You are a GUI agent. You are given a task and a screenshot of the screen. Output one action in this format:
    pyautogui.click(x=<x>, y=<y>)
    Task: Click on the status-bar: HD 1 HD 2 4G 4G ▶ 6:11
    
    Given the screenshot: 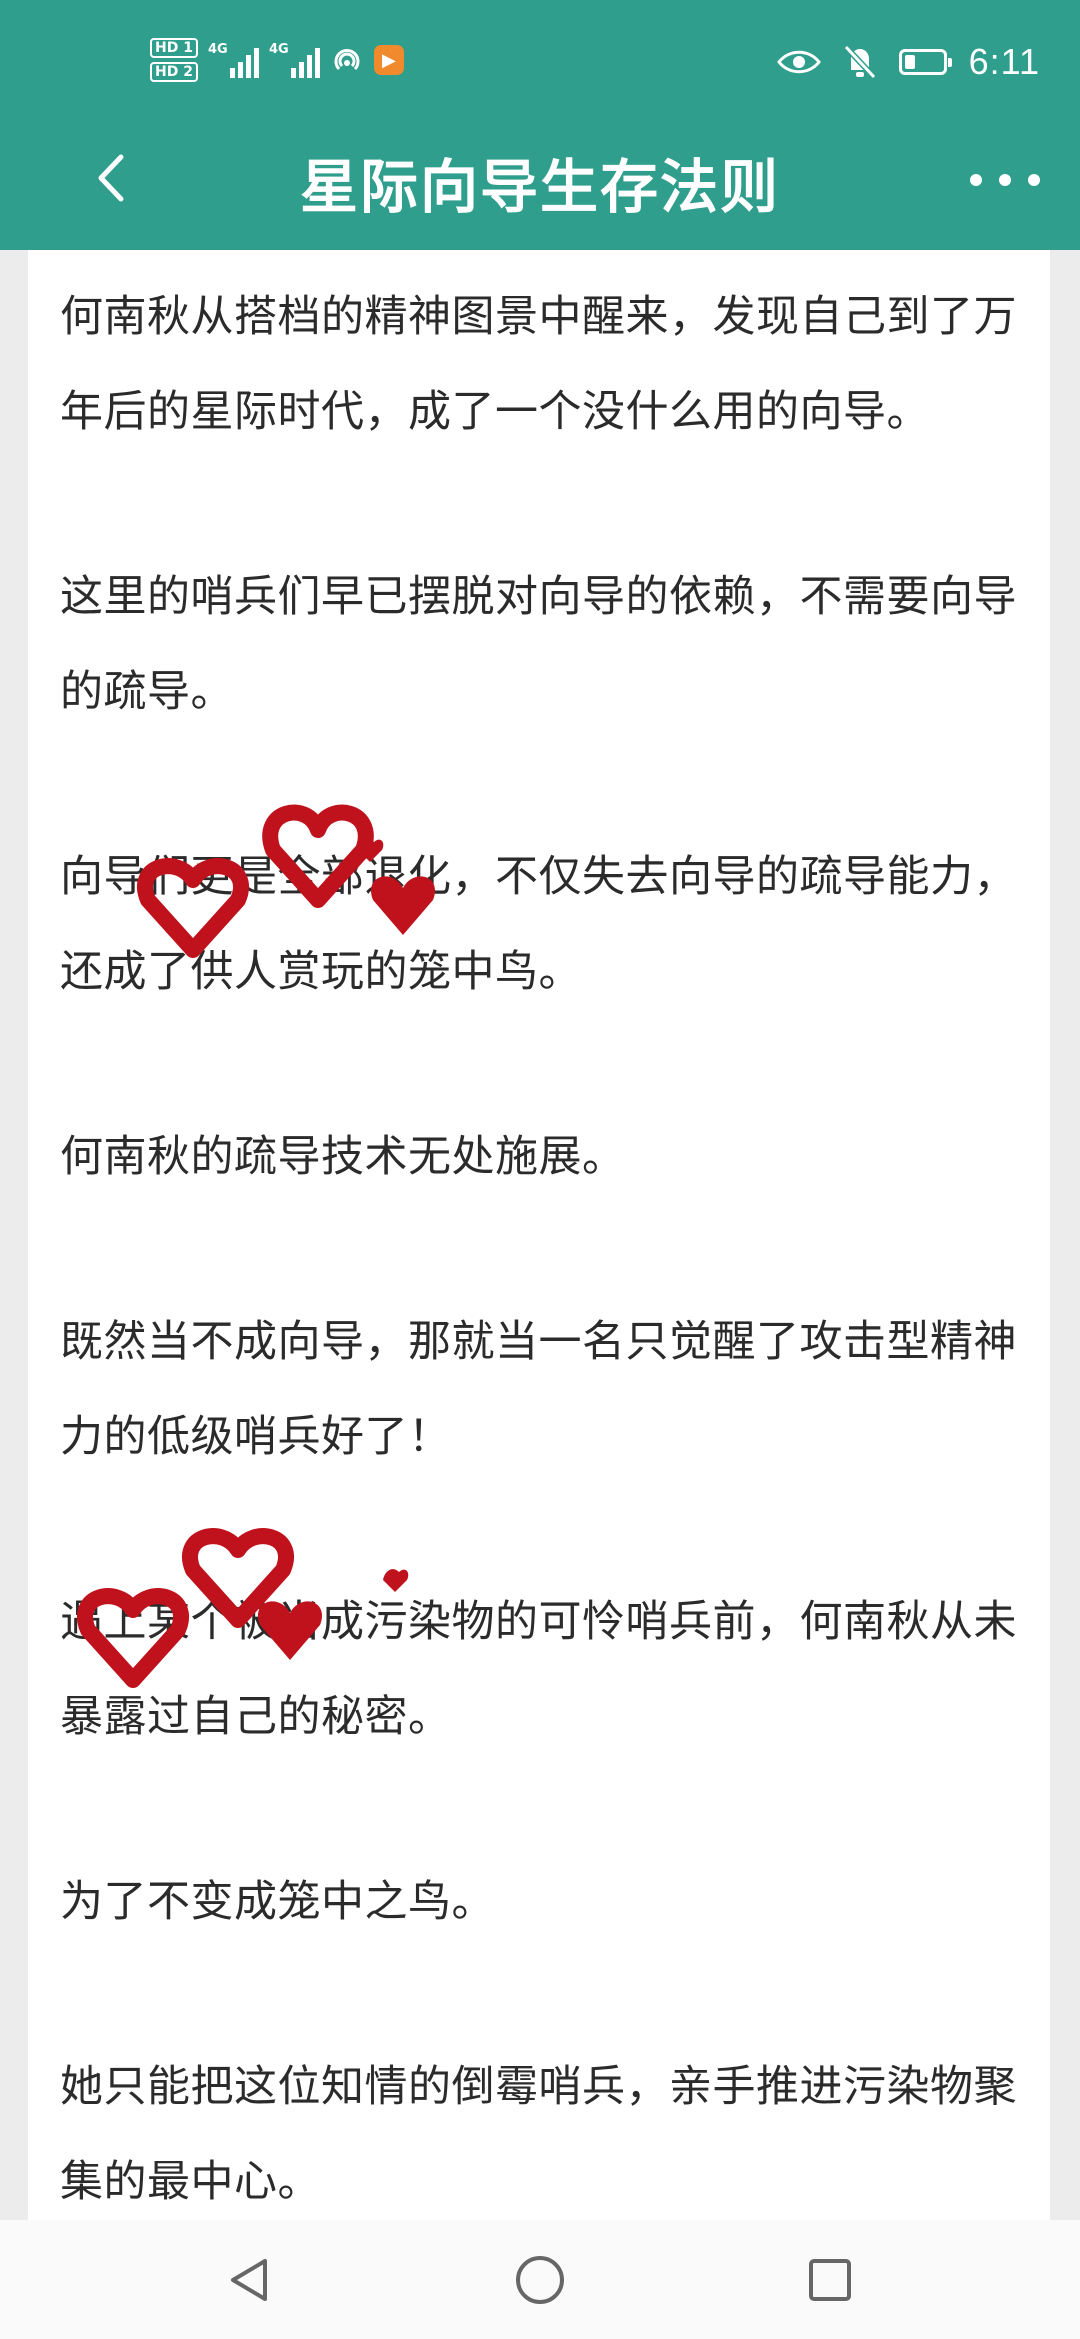 What is the action you would take?
    pyautogui.click(x=540, y=60)
    